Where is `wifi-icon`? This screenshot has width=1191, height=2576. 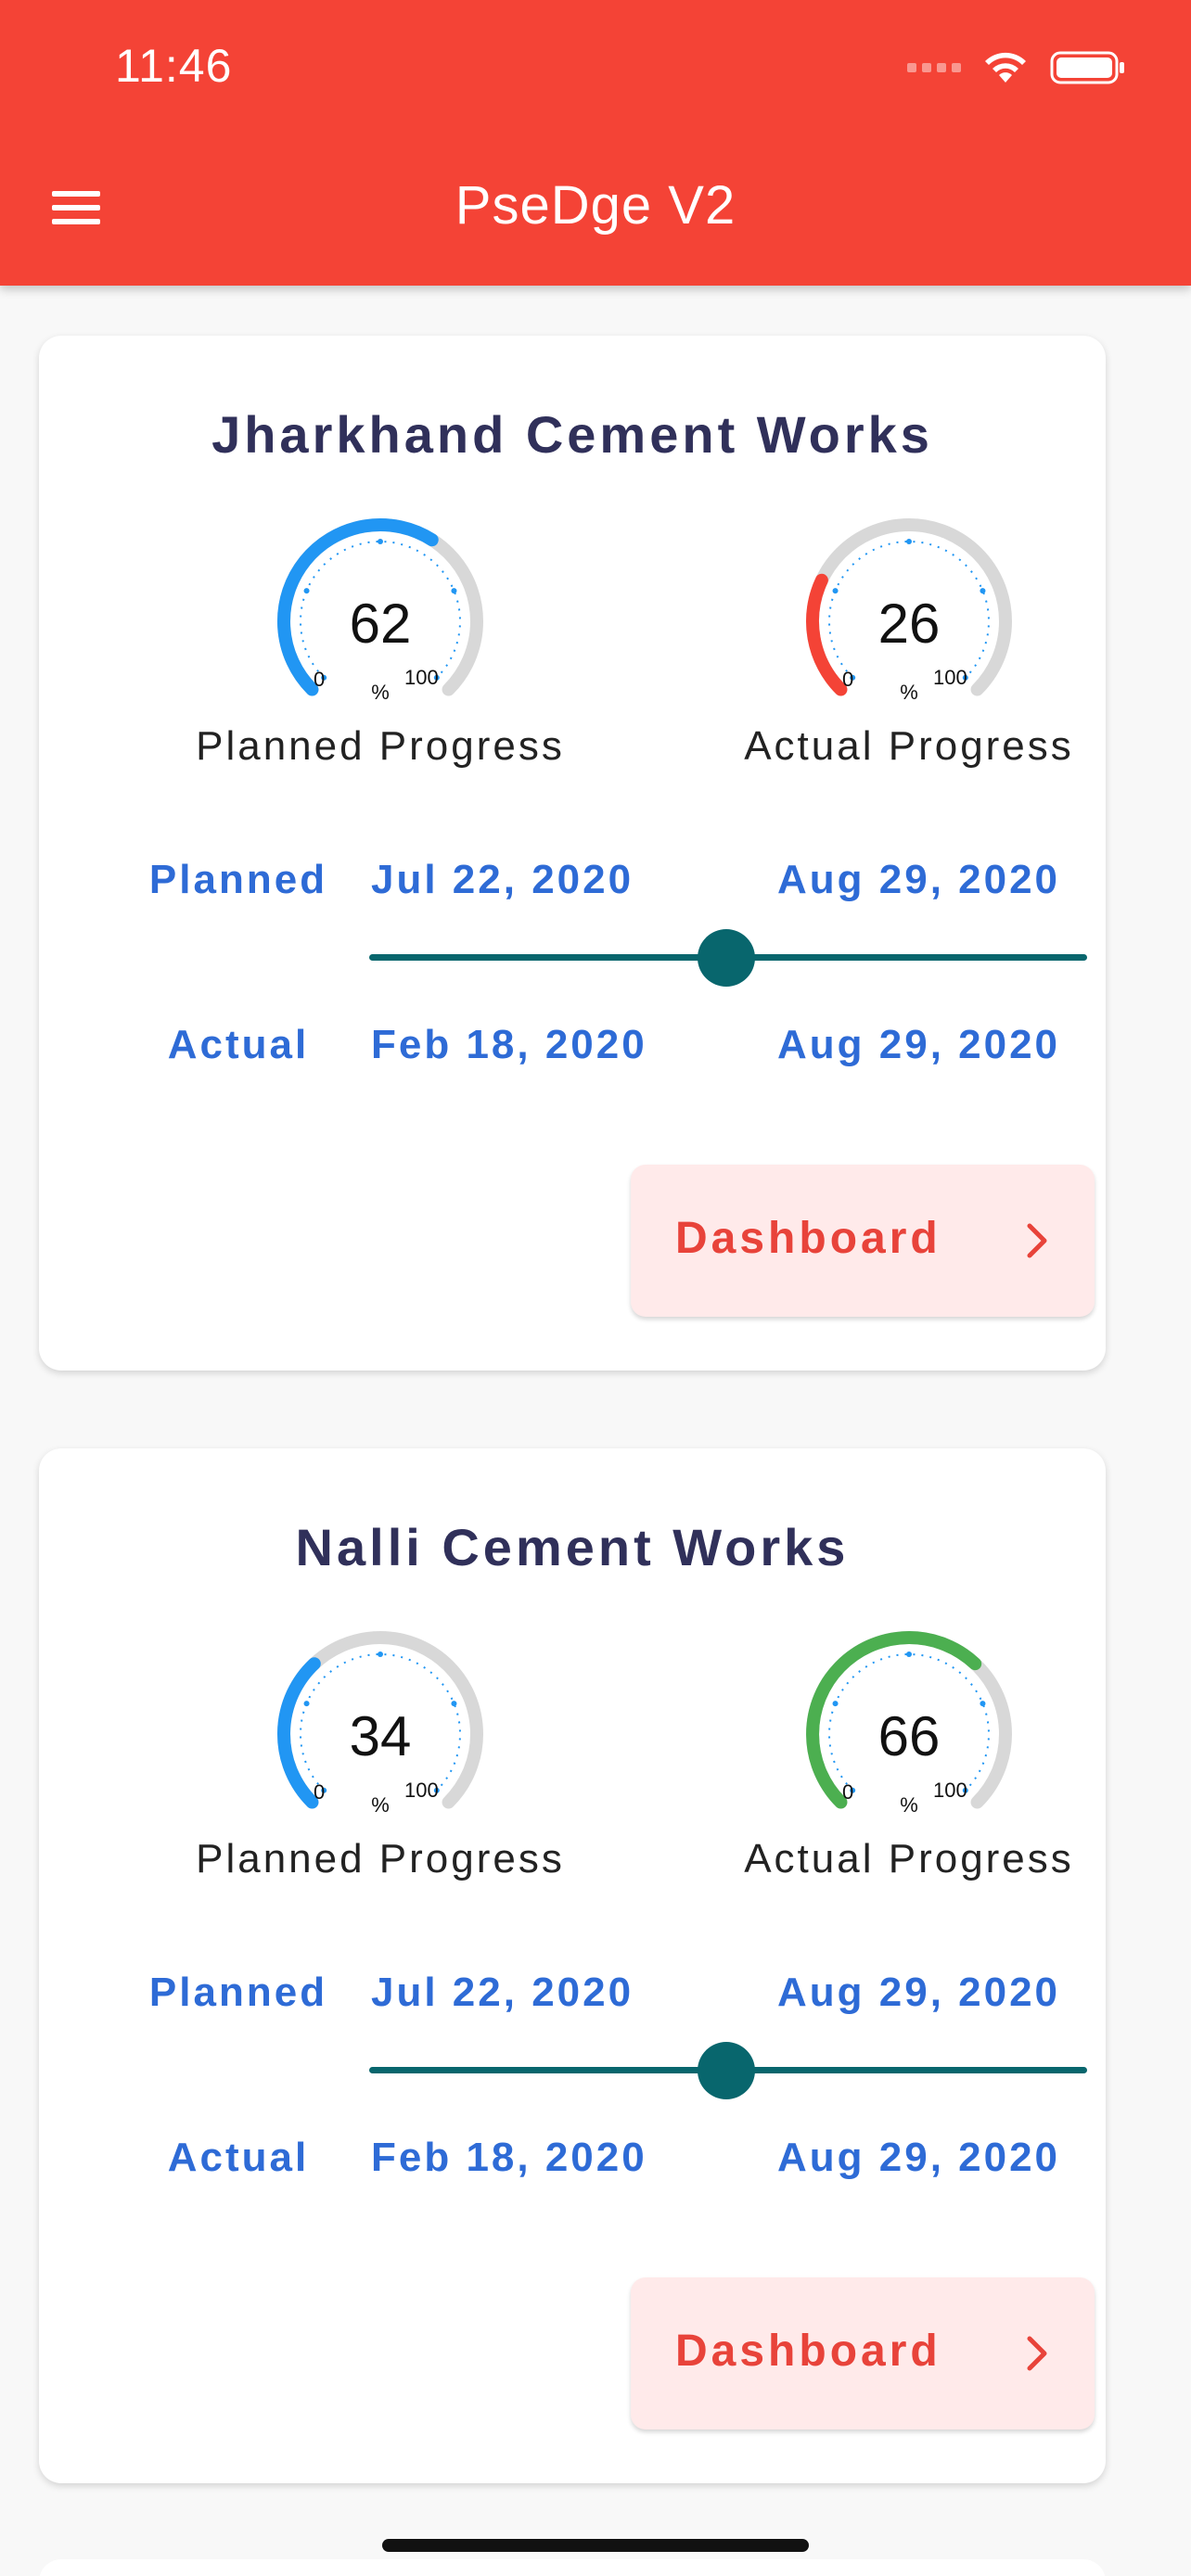
wifi-icon is located at coordinates (1006, 67).